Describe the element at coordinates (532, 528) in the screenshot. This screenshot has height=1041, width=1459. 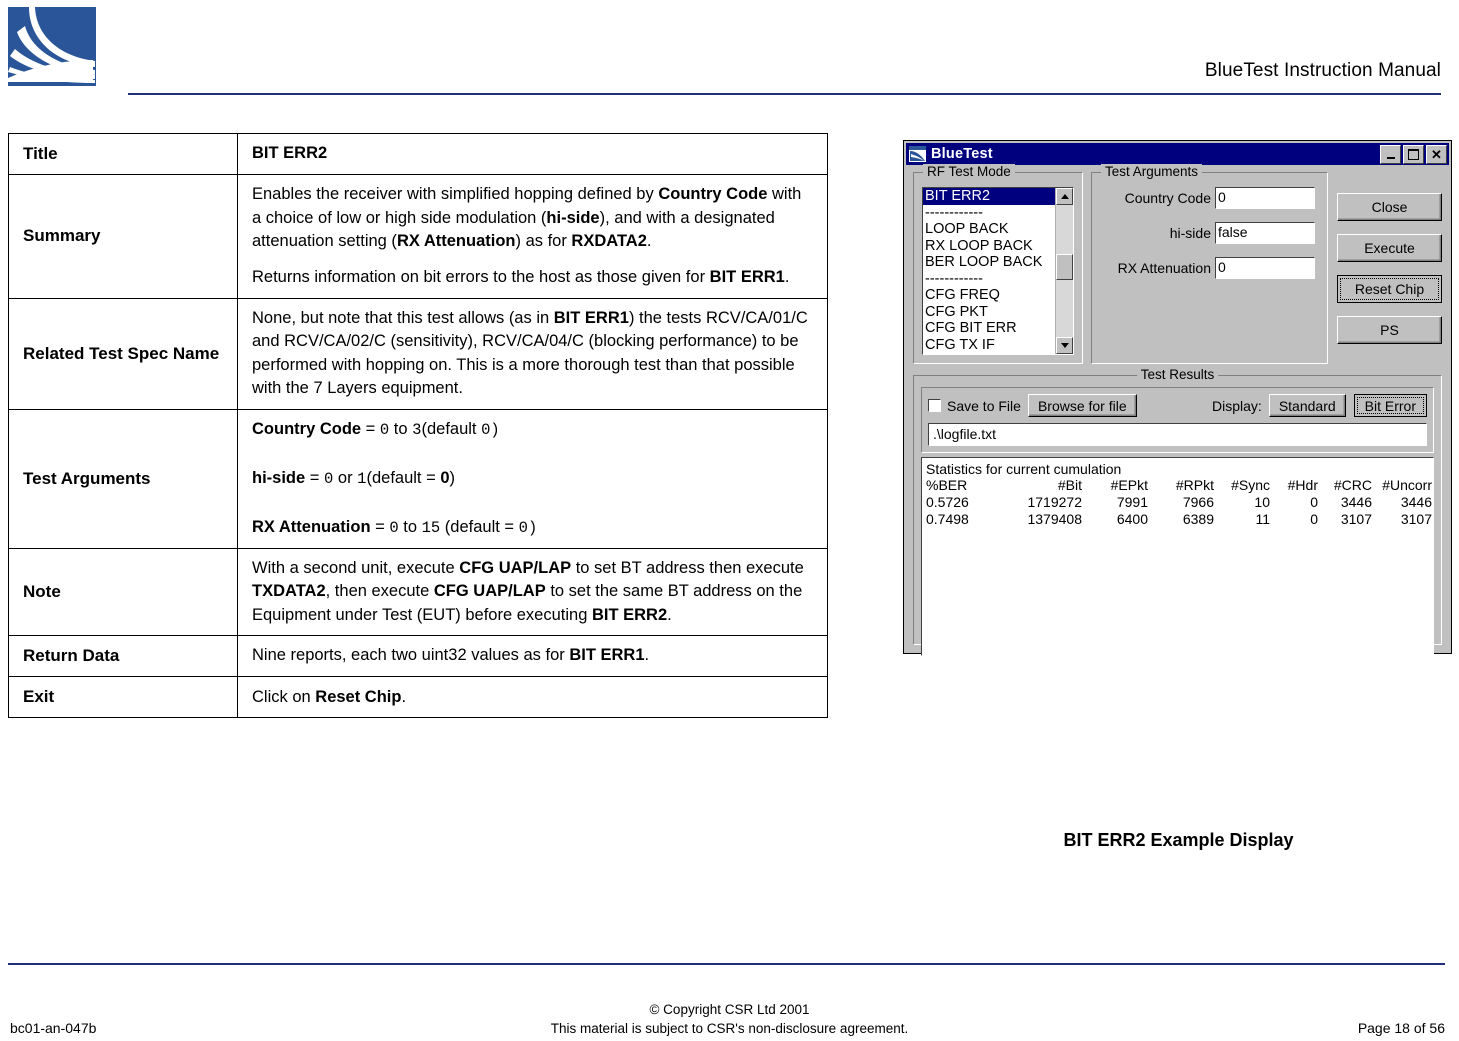
I see `arg2-deftail: )` at that location.